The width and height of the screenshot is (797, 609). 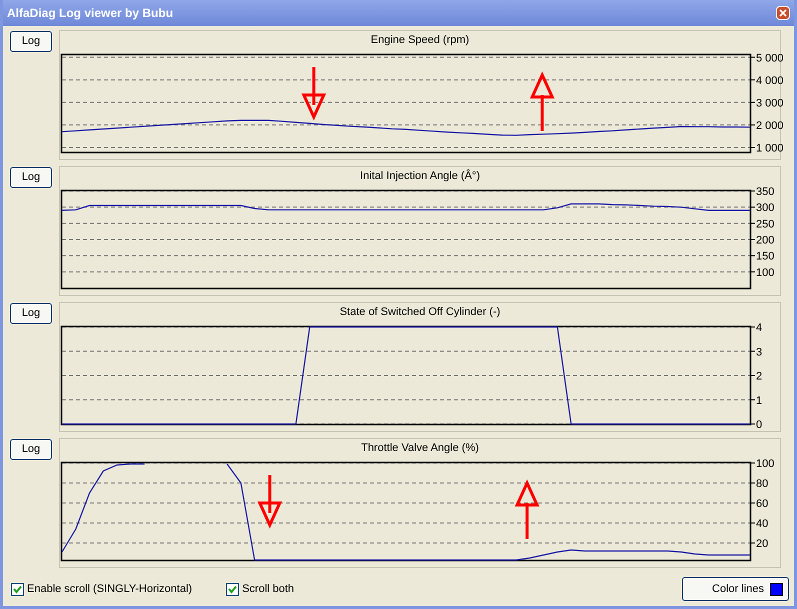 What do you see at coordinates (759, 400) in the screenshot?
I see `tick-label: 1` at bounding box center [759, 400].